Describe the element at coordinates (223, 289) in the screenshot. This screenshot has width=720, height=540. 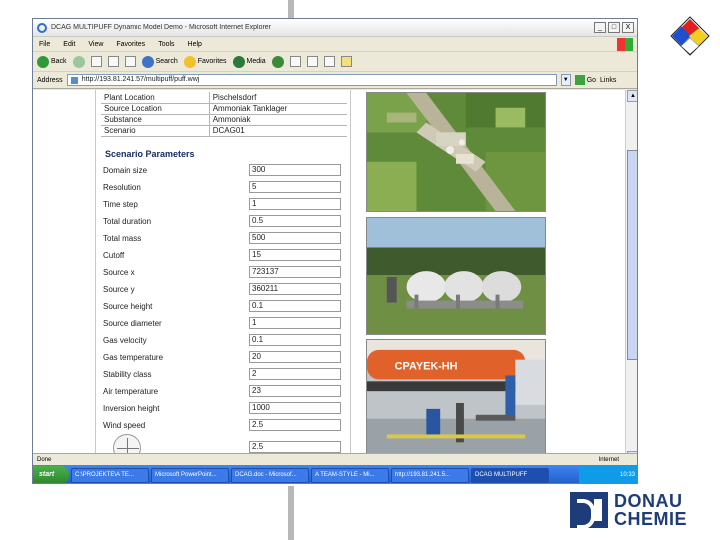
I see `param-row: Source y 360211` at that location.